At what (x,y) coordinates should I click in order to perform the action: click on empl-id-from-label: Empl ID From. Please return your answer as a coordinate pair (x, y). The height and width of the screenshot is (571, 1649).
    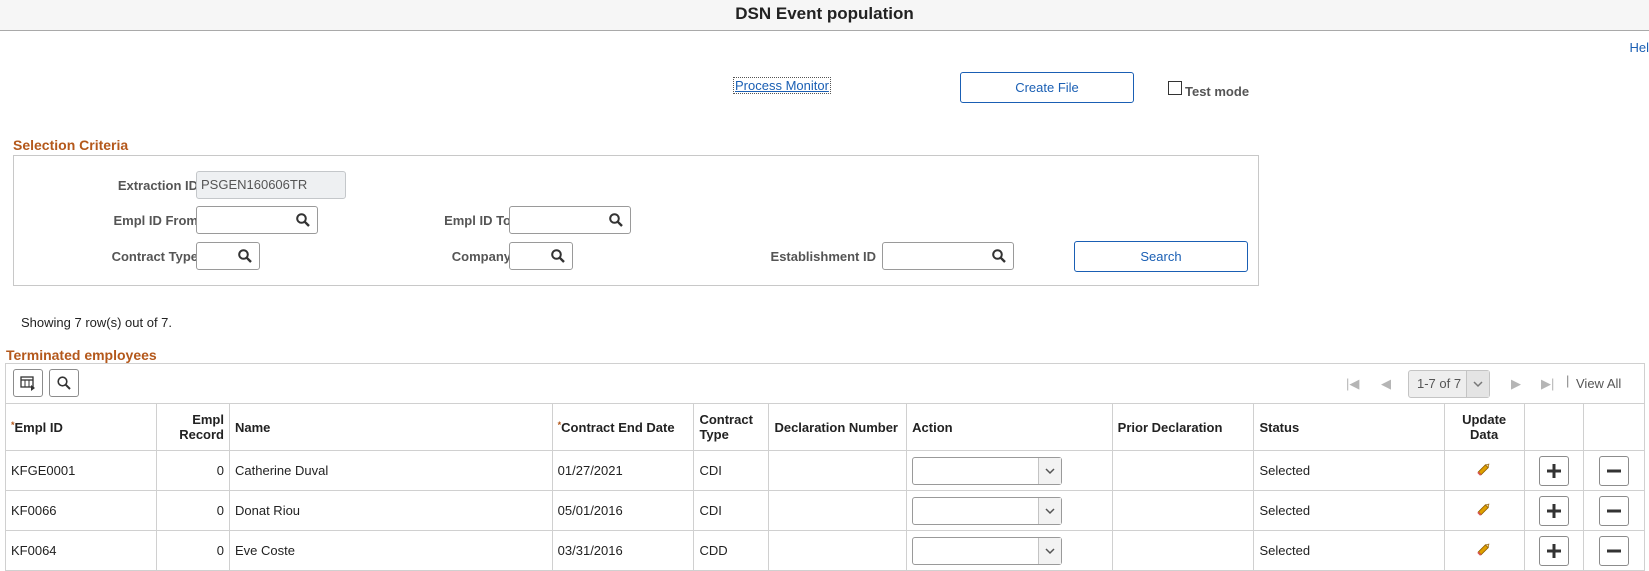
    Looking at the image, I should click on (155, 220).